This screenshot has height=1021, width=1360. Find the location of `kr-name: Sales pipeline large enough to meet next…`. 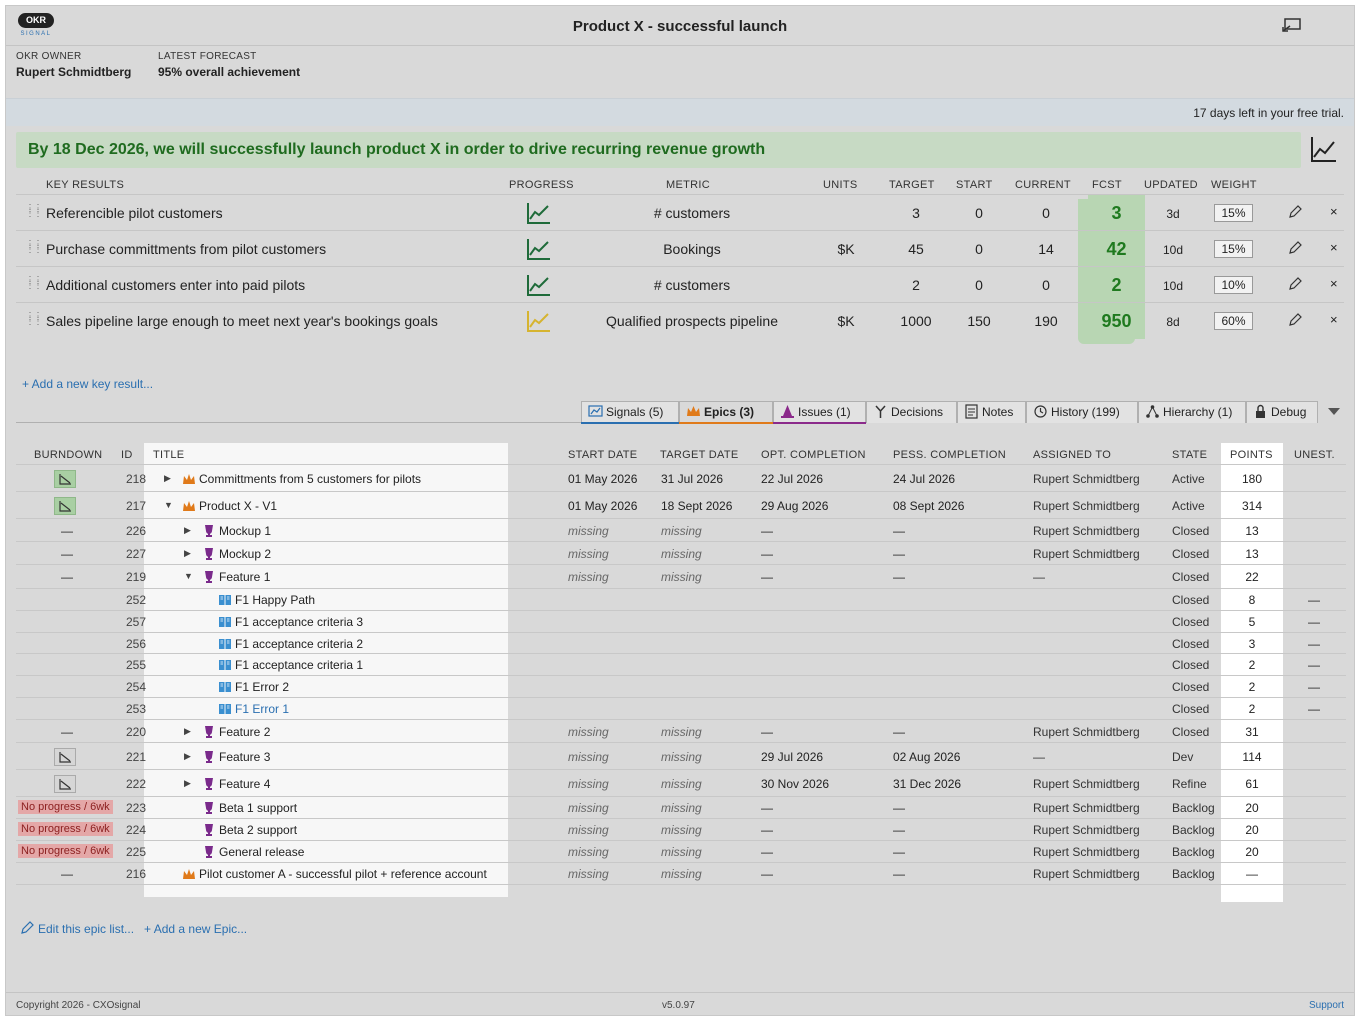

kr-name: Sales pipeline large enough to meet next… is located at coordinates (242, 321).